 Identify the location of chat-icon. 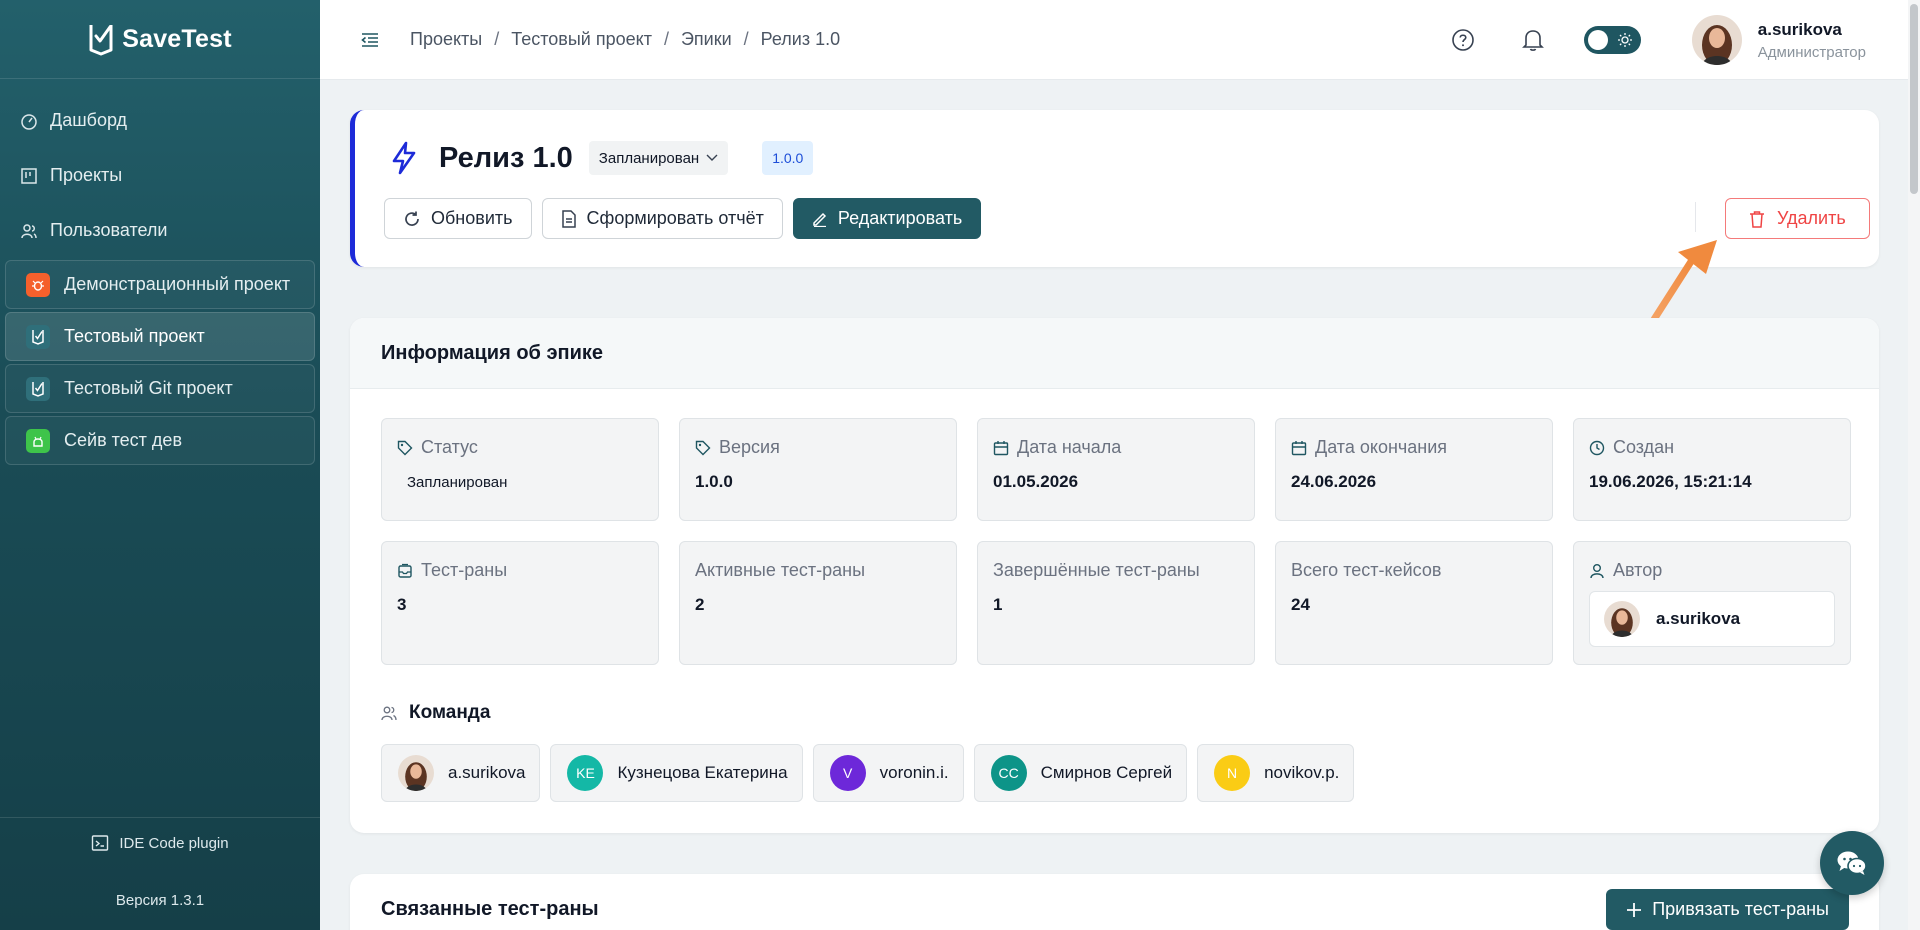
(1852, 863).